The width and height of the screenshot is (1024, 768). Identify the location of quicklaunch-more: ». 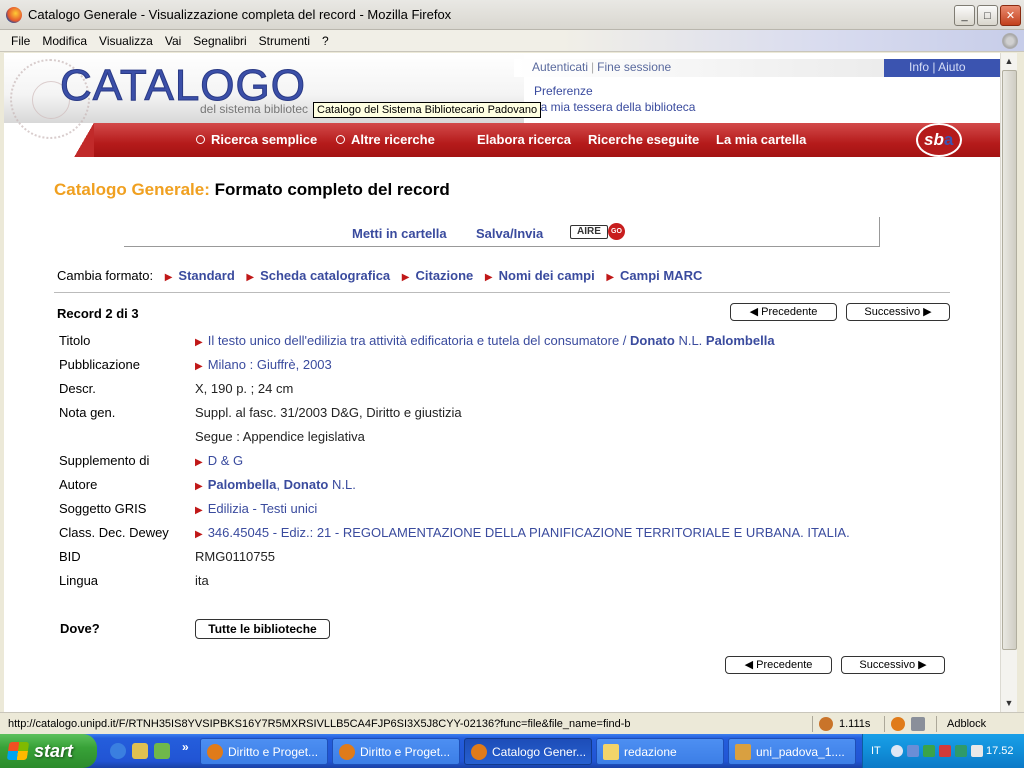
(185, 747).